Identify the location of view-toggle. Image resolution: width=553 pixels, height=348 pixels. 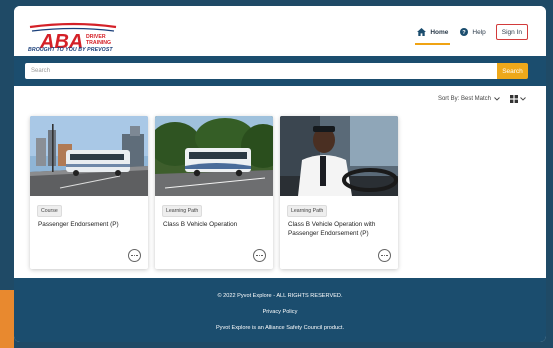
(518, 99).